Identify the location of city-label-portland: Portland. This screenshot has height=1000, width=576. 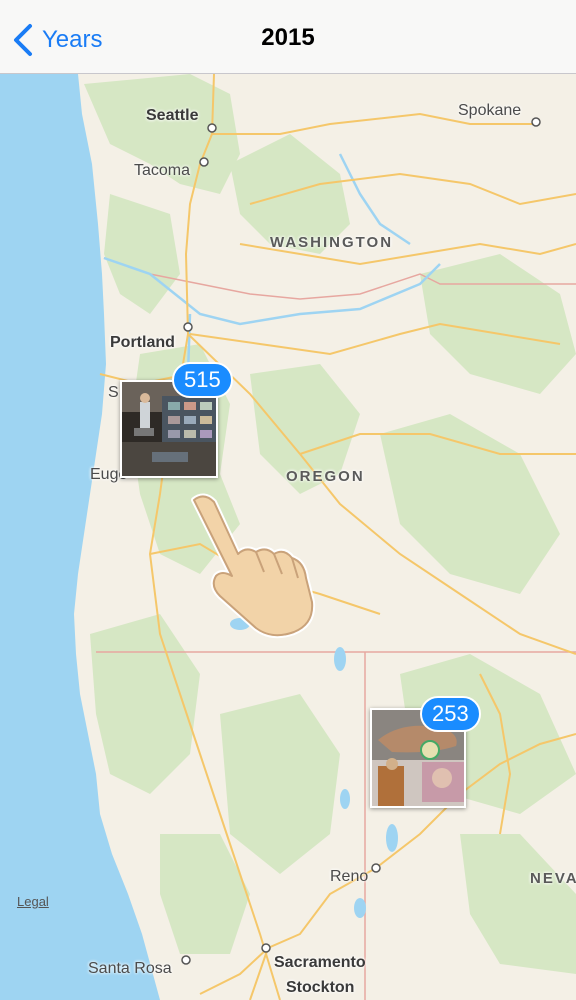
(142, 342).